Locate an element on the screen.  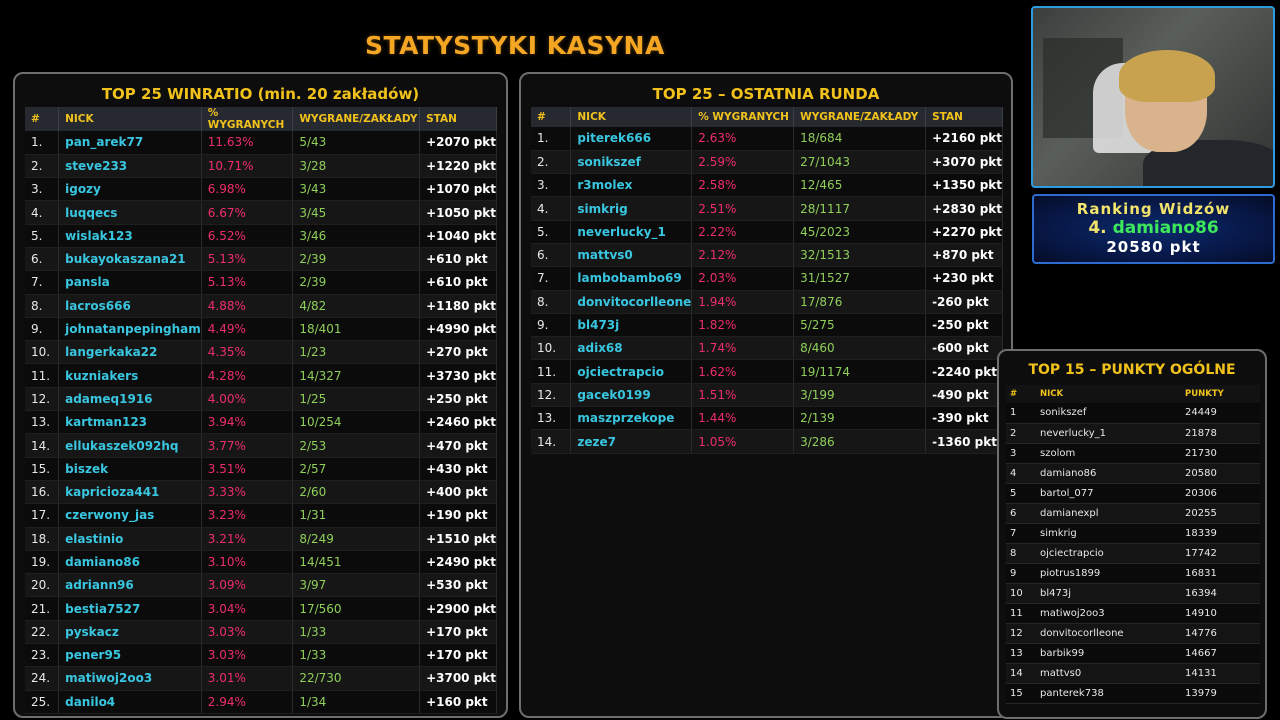
nick-cell: zeze7 is located at coordinates (631, 441).